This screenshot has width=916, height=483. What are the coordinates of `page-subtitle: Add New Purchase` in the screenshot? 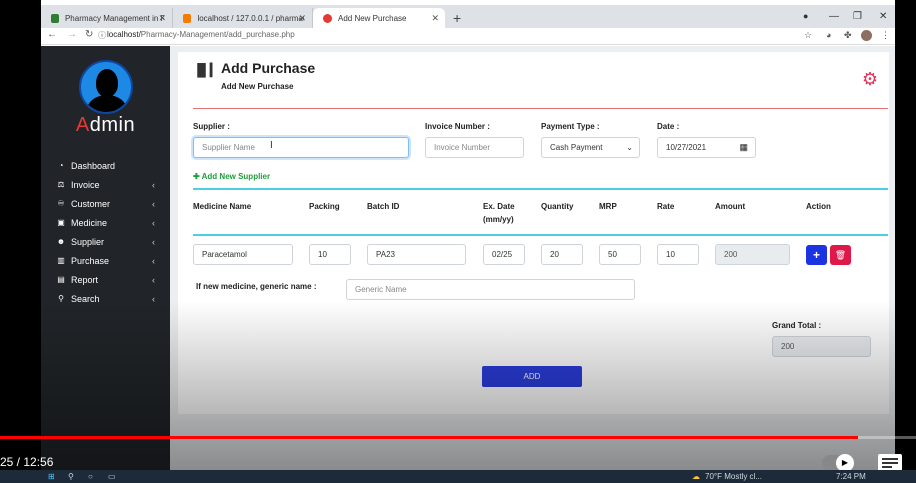 It's located at (257, 86).